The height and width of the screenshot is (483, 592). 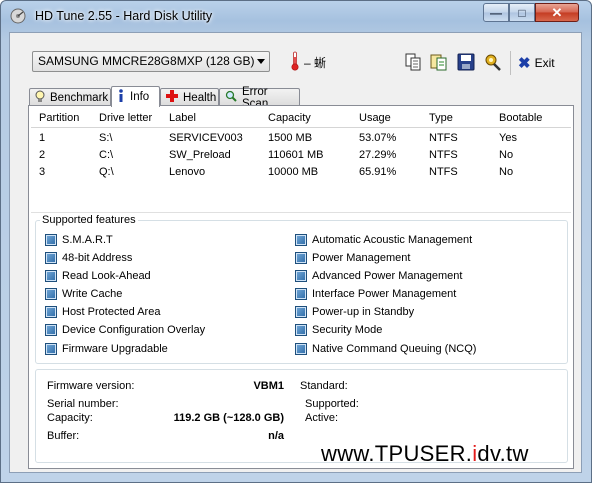 What do you see at coordinates (508, 138) in the screenshot?
I see `table-cell: Yes` at bounding box center [508, 138].